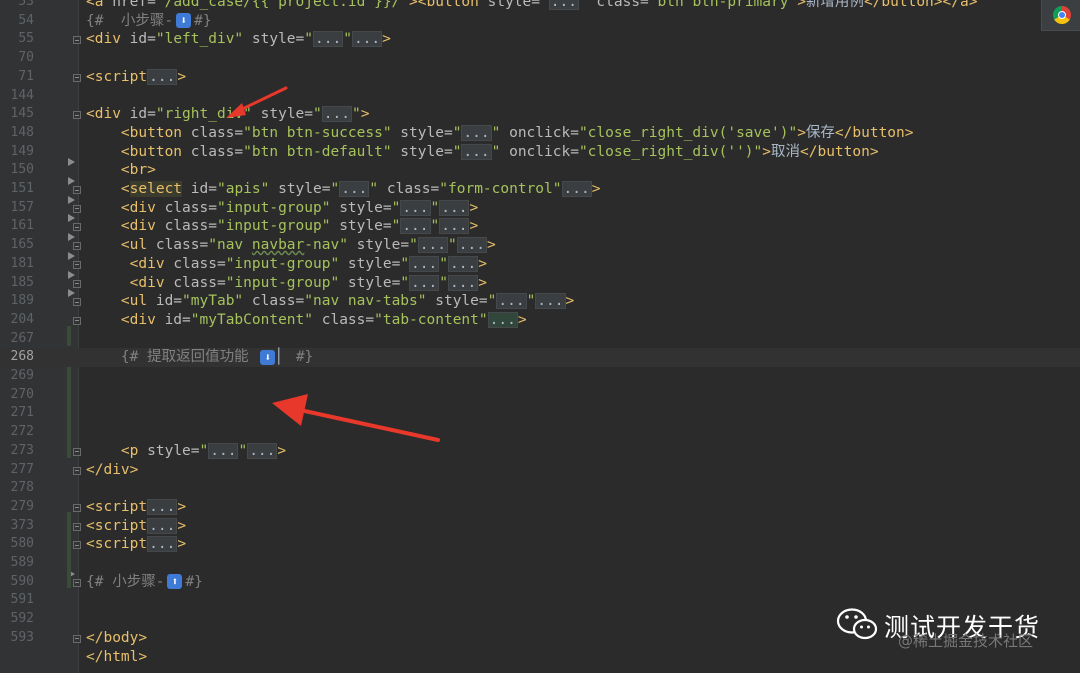 The width and height of the screenshot is (1080, 673). Describe the element at coordinates (256, 319) in the screenshot. I see `code-token: "myTabContent"` at that location.